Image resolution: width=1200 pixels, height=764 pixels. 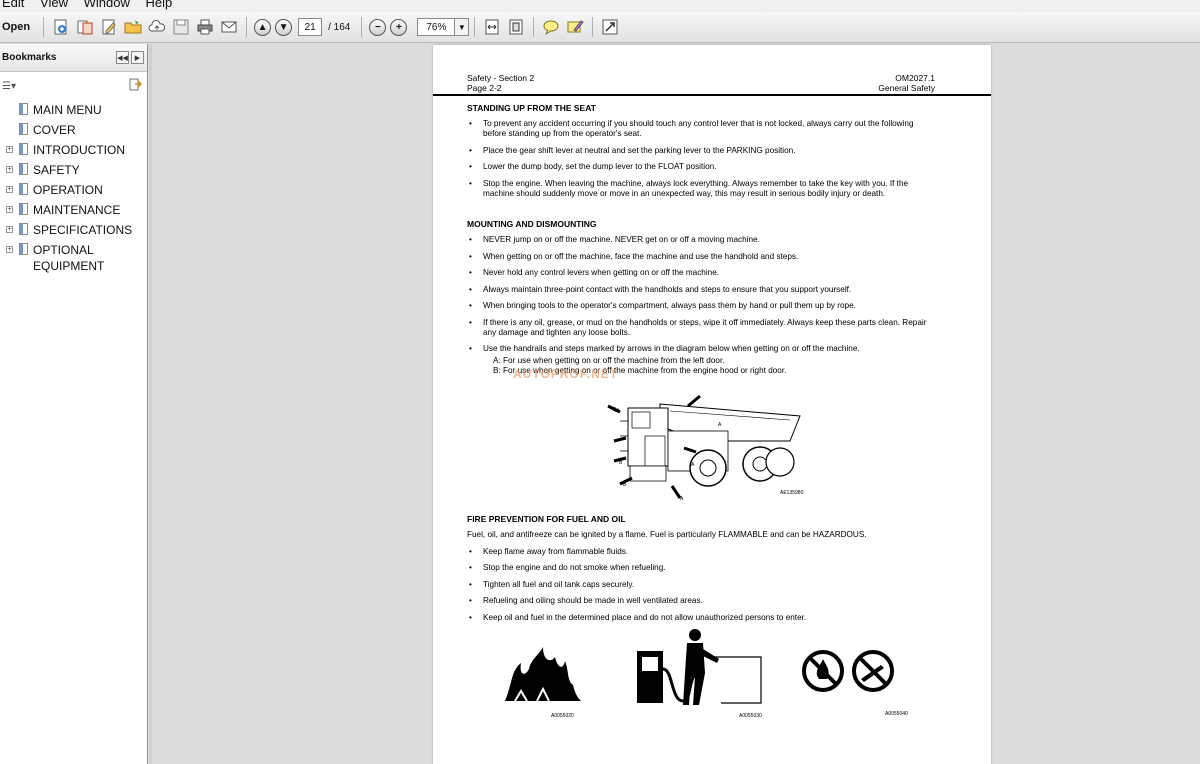 What do you see at coordinates (492, 27) in the screenshot?
I see `fit-width-icon` at bounding box center [492, 27].